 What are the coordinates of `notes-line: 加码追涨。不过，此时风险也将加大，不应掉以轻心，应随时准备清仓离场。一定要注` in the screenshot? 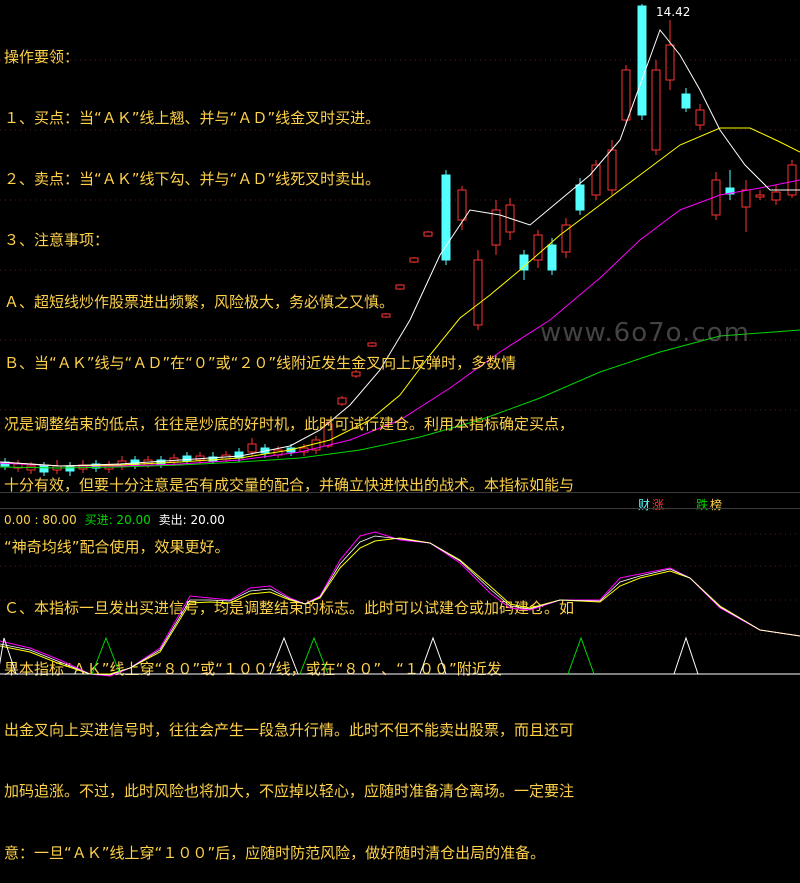 It's located at (289, 791).